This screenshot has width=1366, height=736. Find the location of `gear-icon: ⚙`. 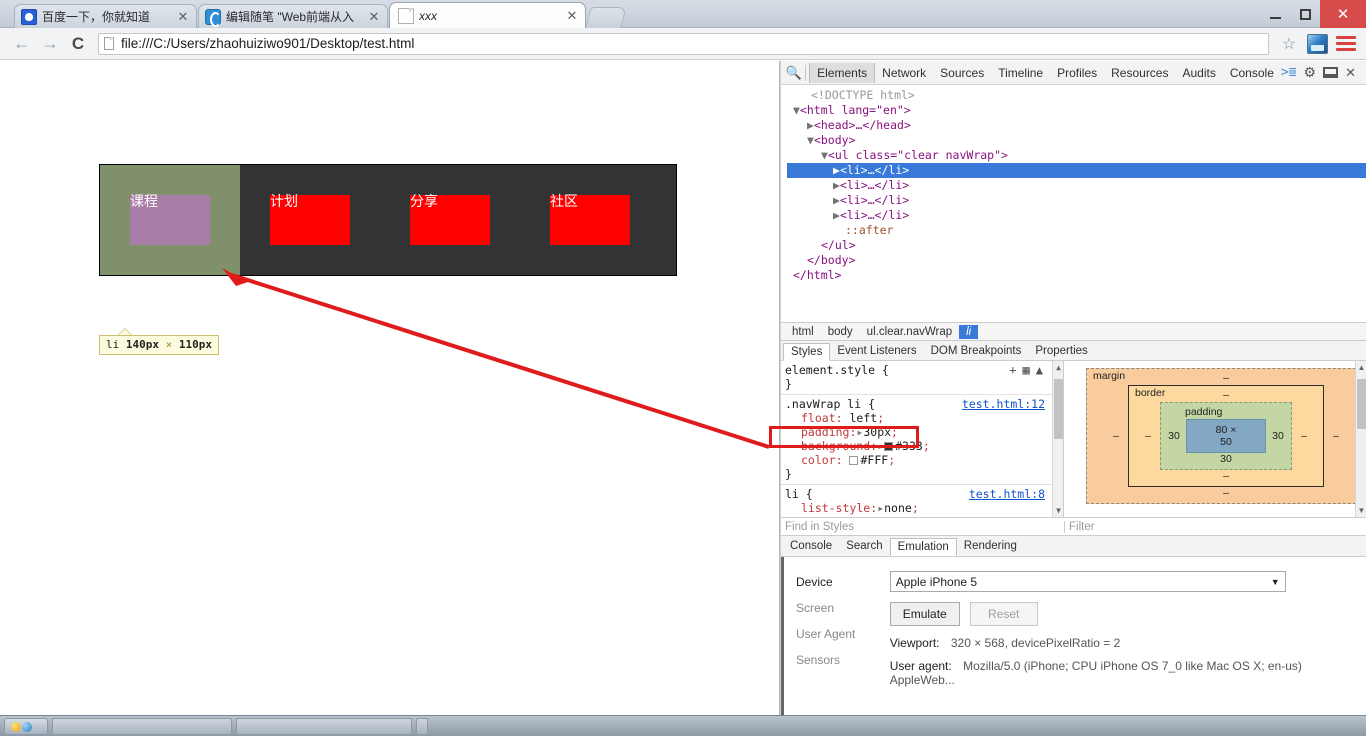

gear-icon: ⚙ is located at coordinates (1310, 72).